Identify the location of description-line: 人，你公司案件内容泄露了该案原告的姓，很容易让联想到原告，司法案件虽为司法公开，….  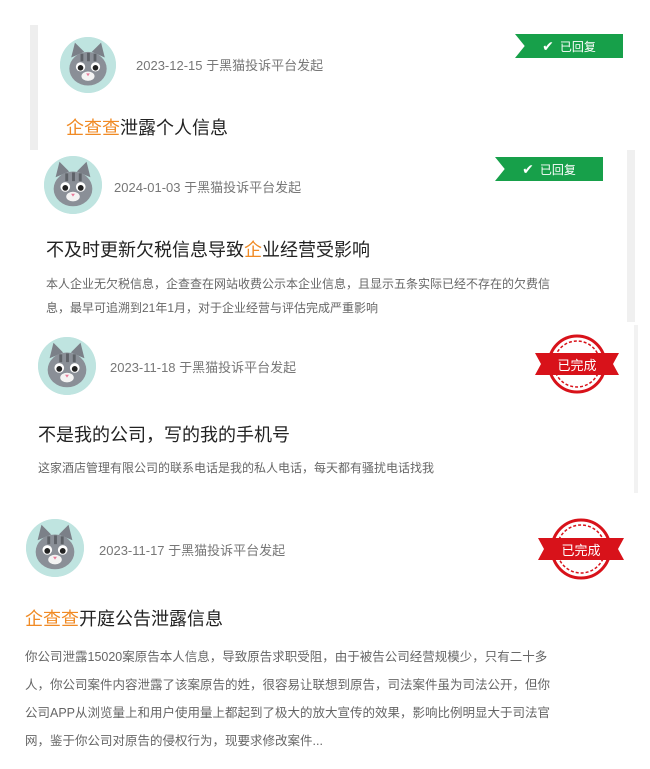
(288, 685).